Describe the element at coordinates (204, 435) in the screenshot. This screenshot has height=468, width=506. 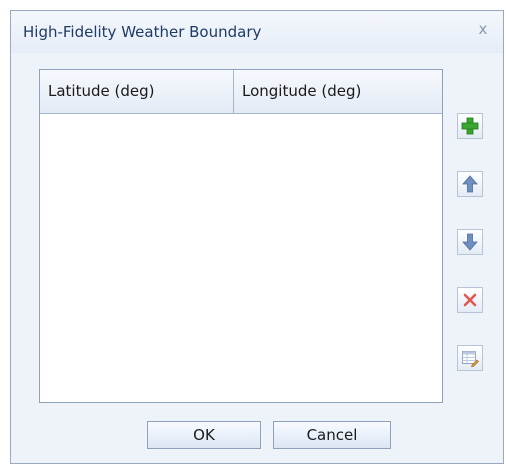
I see `ok-button: OK` at that location.